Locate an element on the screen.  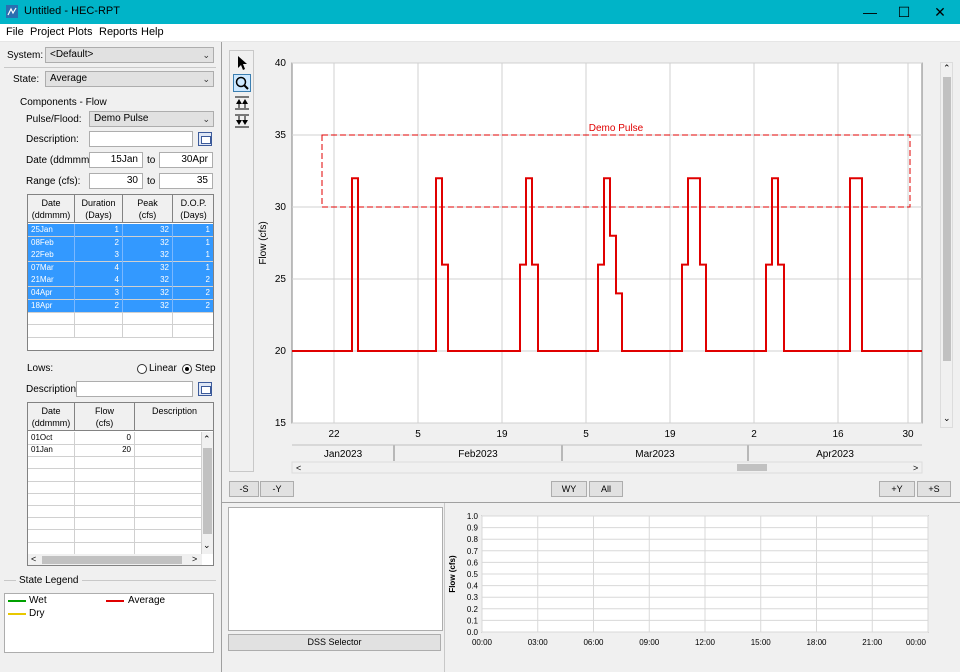
minimize-button: — is located at coordinates (870, 12).